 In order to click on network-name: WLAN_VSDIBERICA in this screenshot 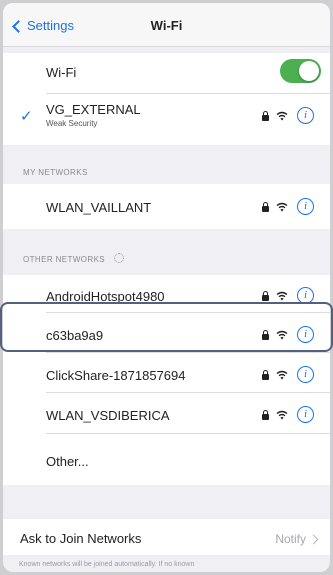, I will do `click(108, 415)`.